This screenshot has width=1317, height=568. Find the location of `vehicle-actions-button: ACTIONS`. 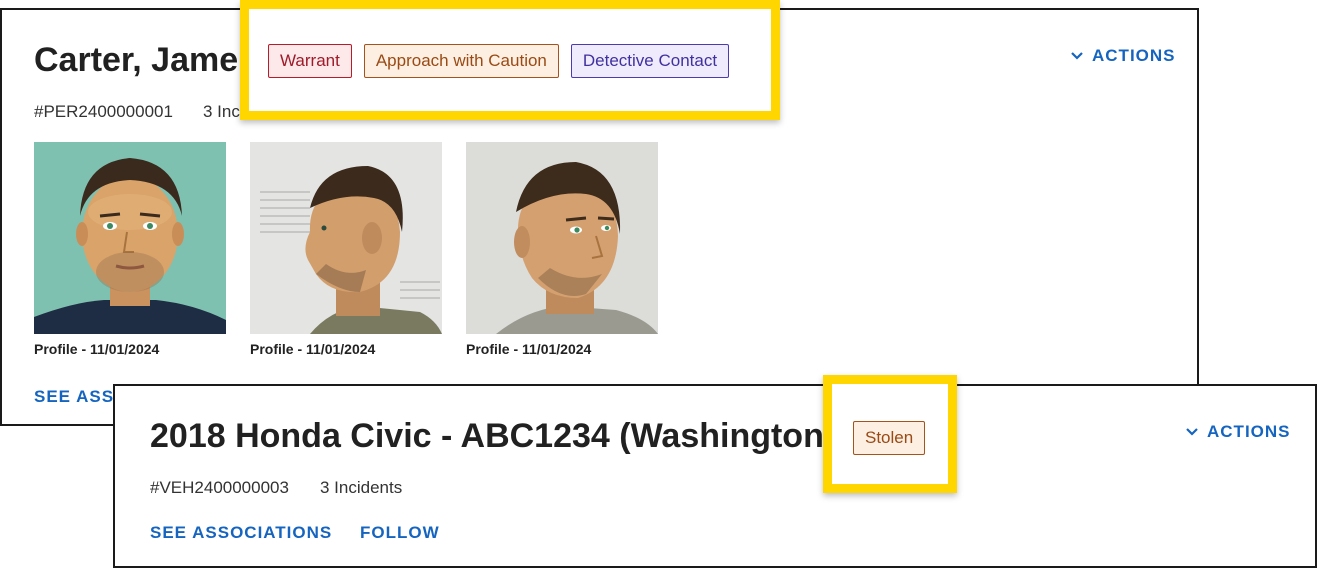

vehicle-actions-button: ACTIONS is located at coordinates (1238, 432).